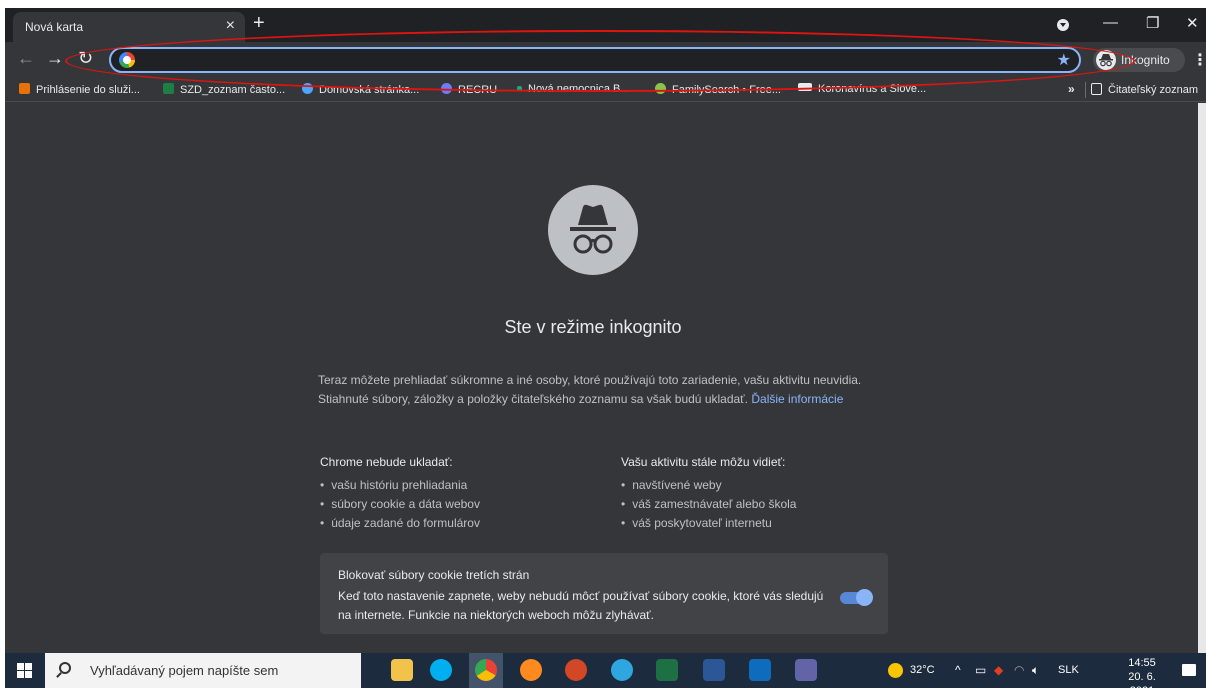  Describe the element at coordinates (1096, 89) in the screenshot. I see `reading-list-icon` at that location.